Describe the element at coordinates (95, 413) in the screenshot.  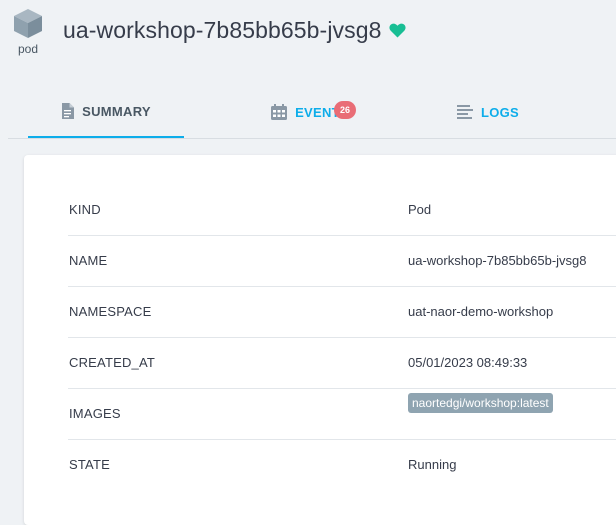
I see `row-key: IMAGES` at that location.